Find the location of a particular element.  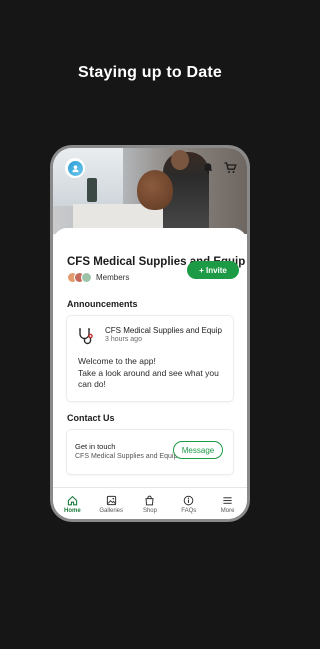

site-avatar is located at coordinates (75, 168).